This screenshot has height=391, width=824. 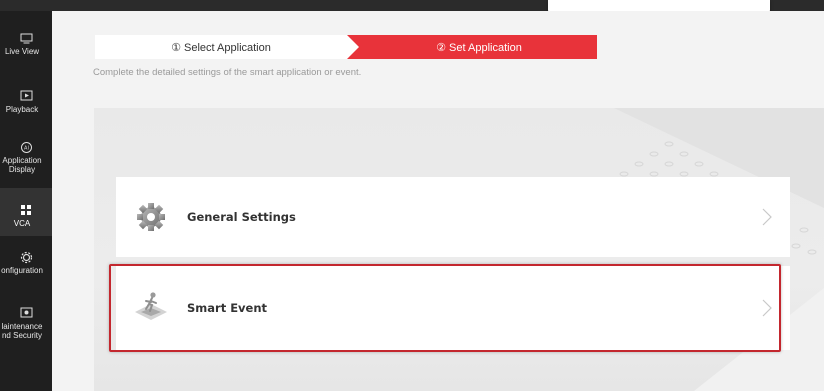 I want to click on step-select-application: ① Select Application, so click(x=227, y=47).